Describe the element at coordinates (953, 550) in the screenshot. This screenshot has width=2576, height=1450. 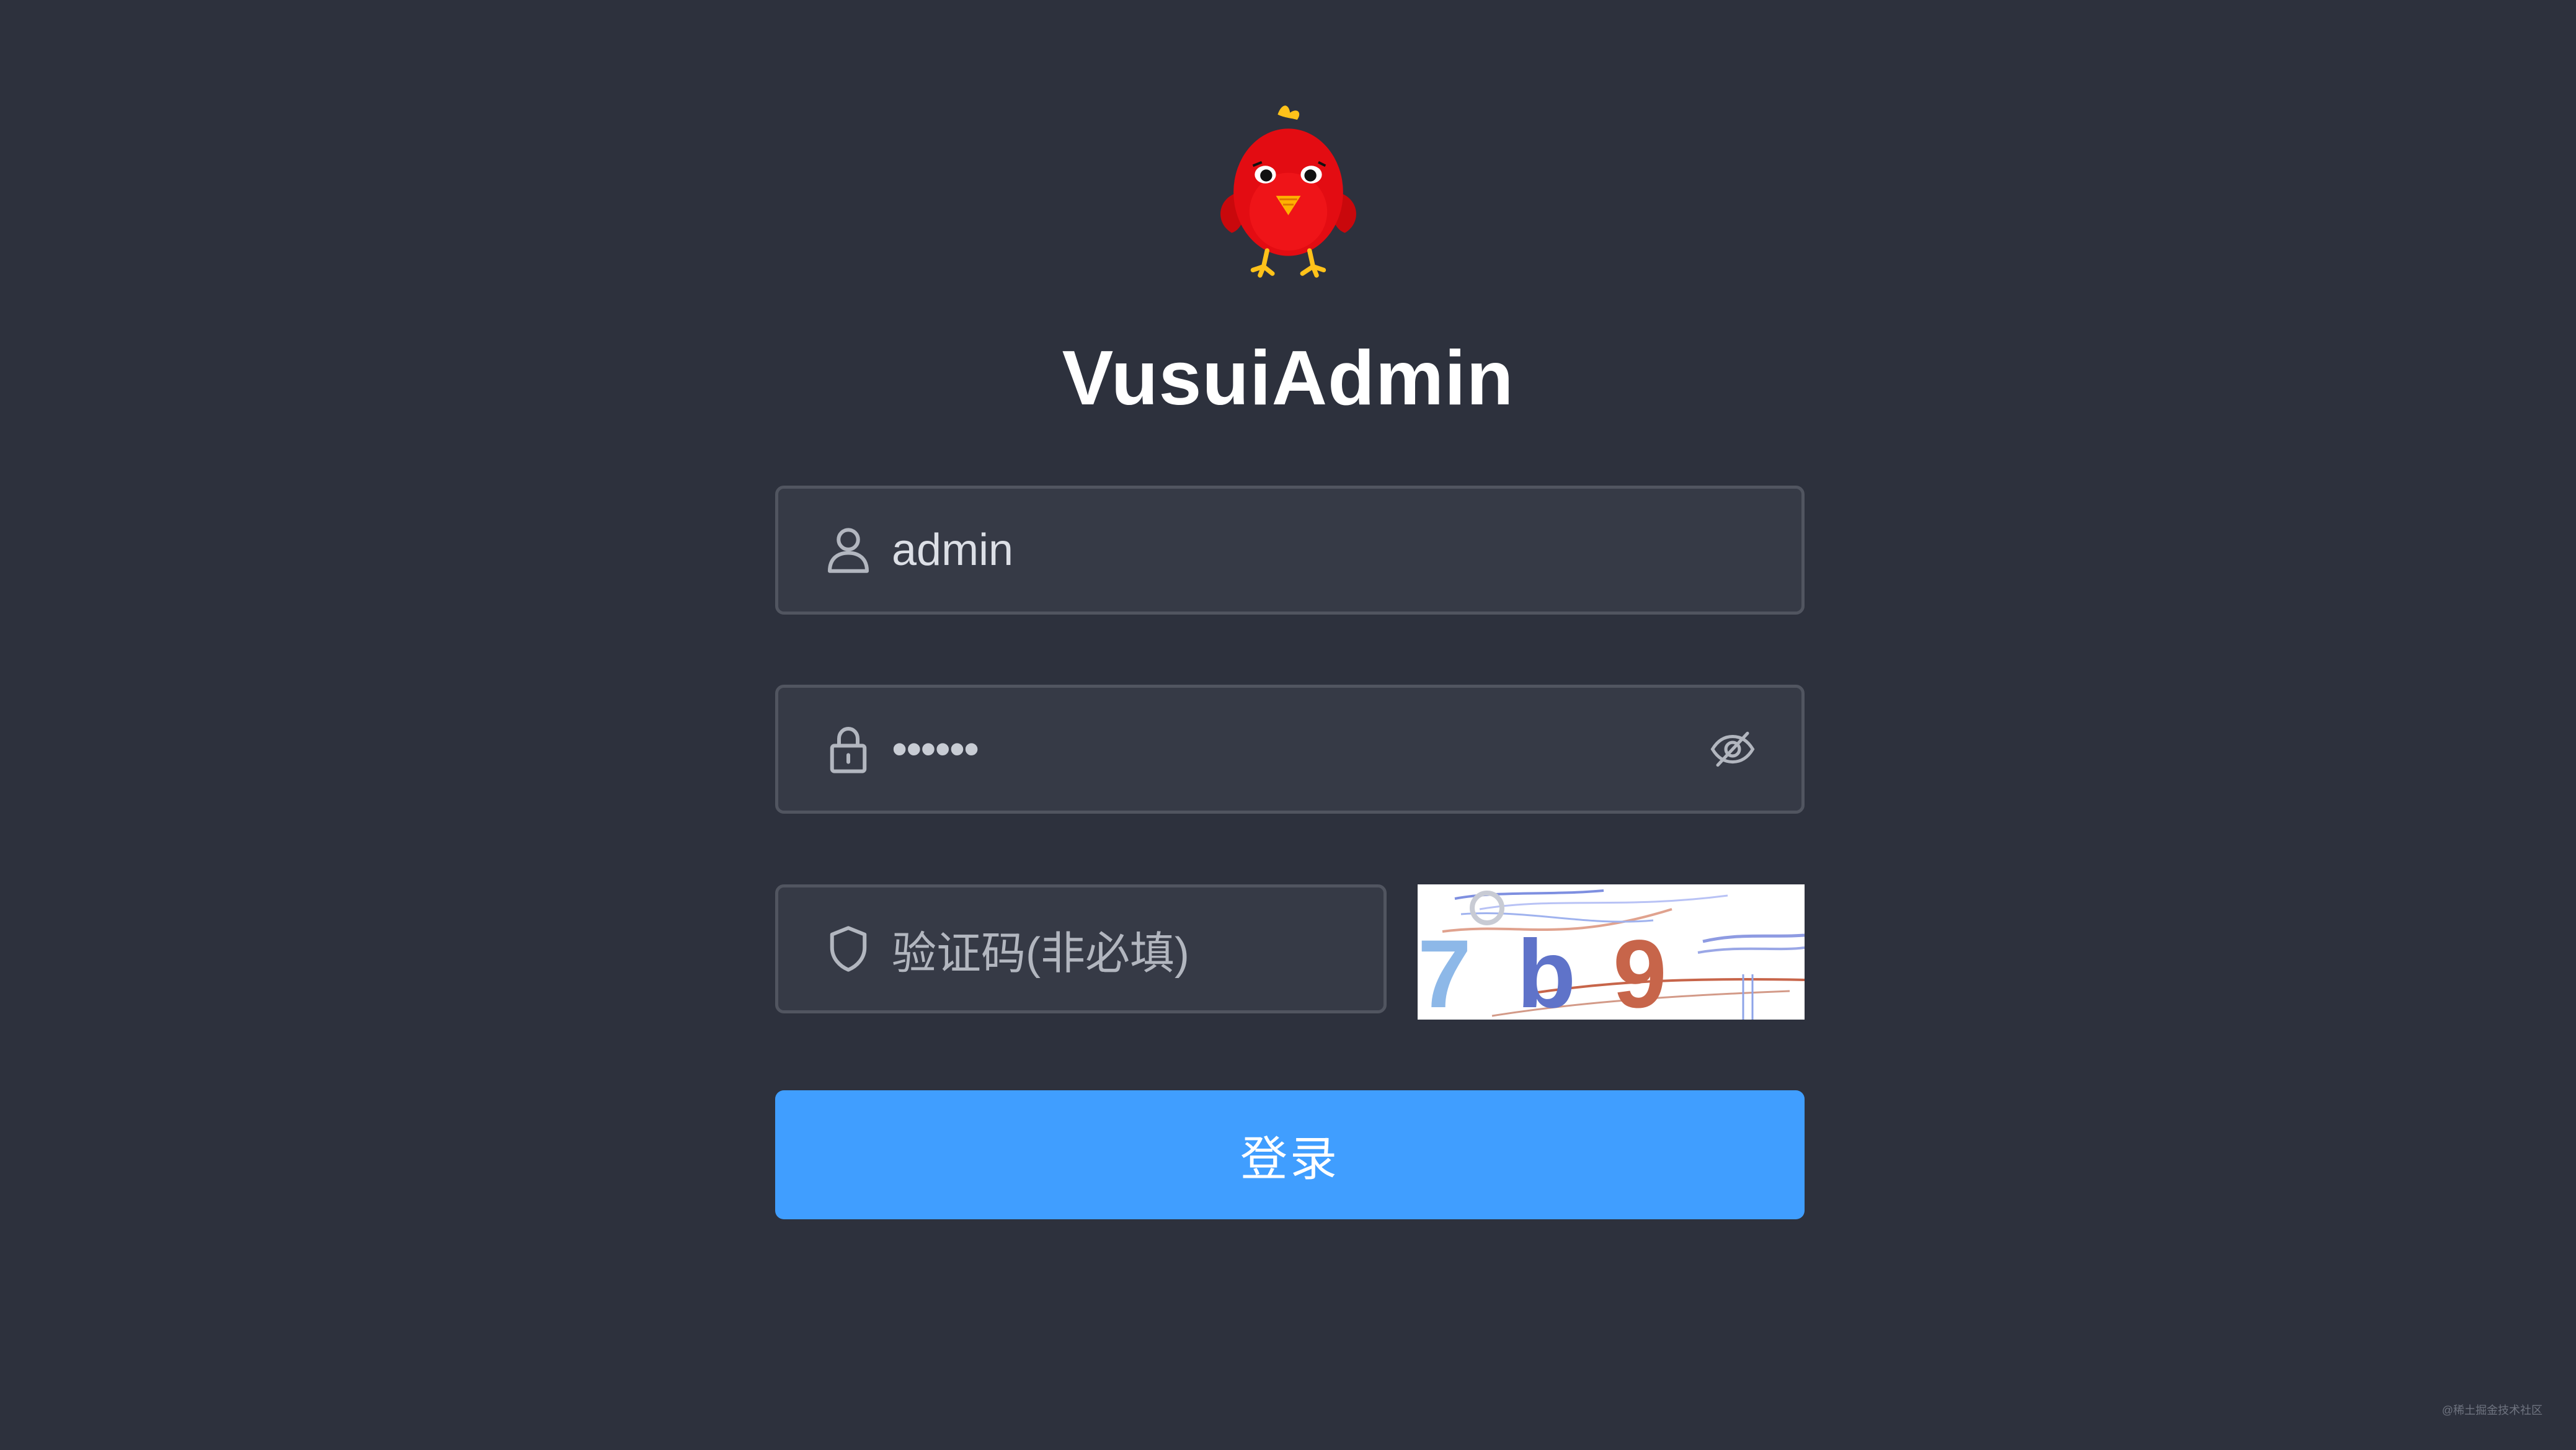
I see `username-value: admin` at that location.